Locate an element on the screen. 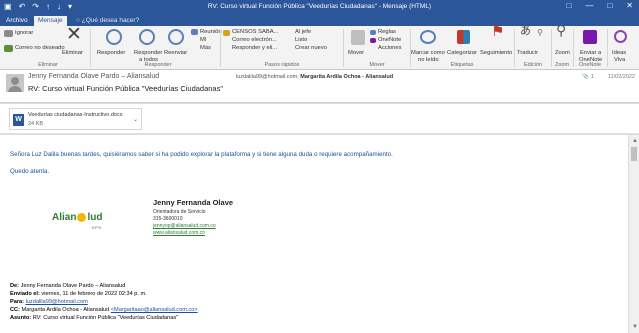 Image resolution: width=639 pixels, height=333 pixels. quickstep-listo: Listo is located at coordinates (301, 40).